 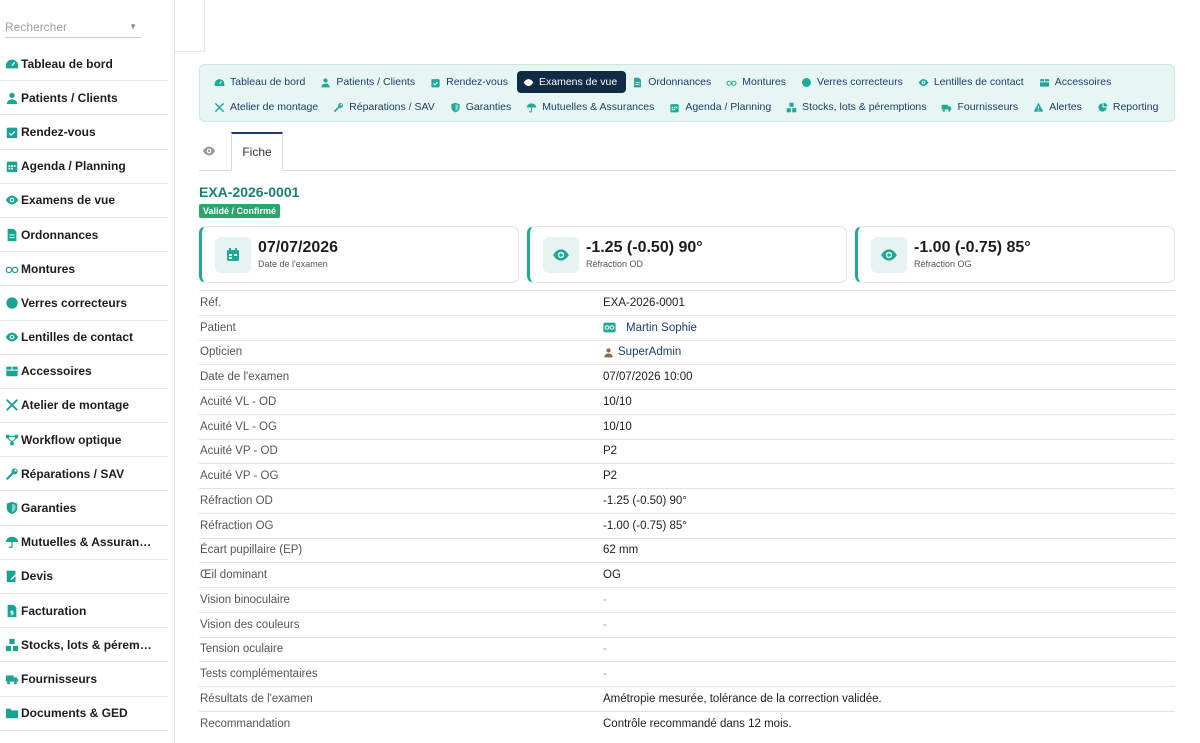 I want to click on nav-item-patients-clients: Patients / Clients, so click(x=369, y=82).